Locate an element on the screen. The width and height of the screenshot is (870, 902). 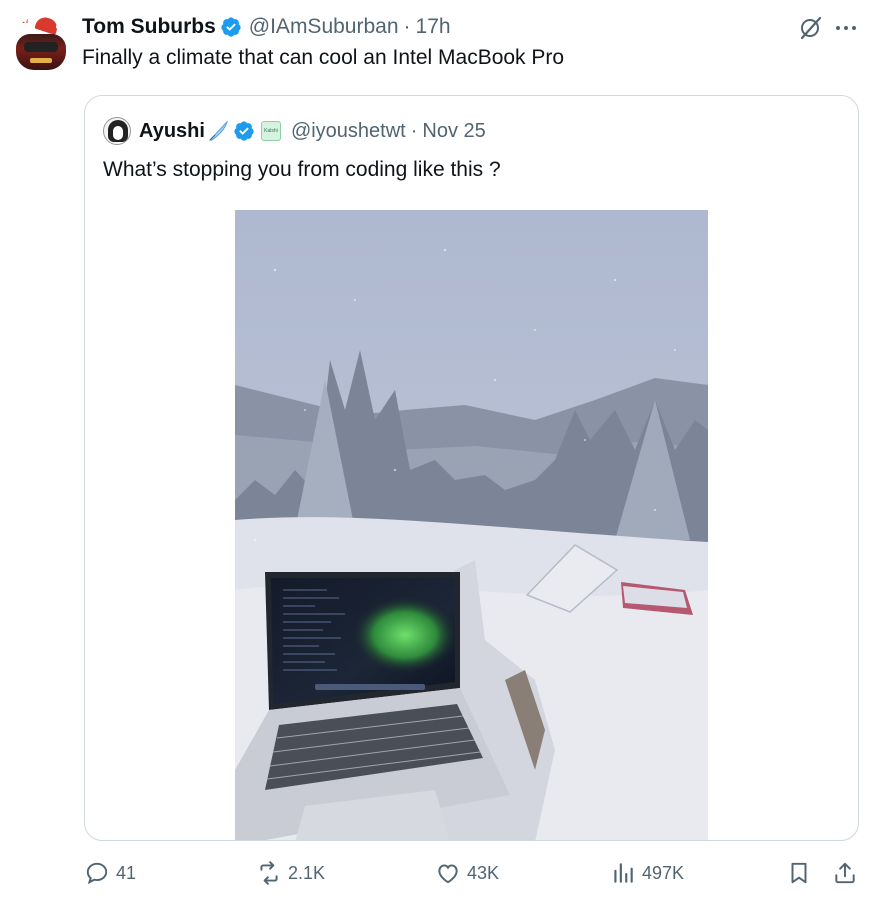
like-count: 43K is located at coordinates (483, 872).